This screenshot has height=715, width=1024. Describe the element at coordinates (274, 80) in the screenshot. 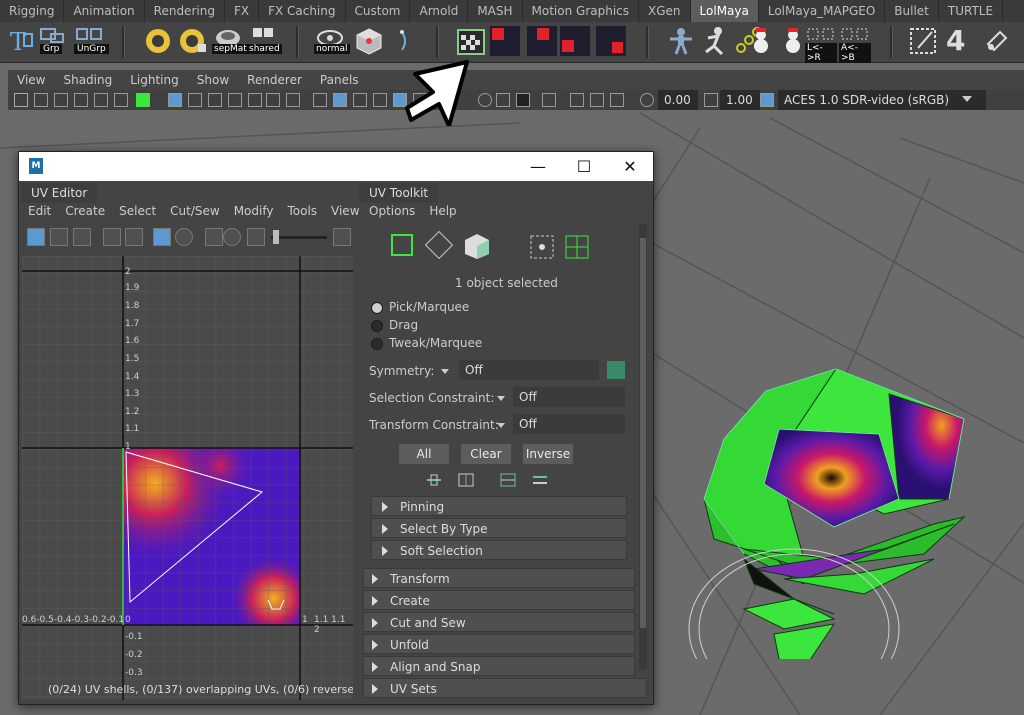

I see `viewport-menu-renderer: Renderer` at that location.